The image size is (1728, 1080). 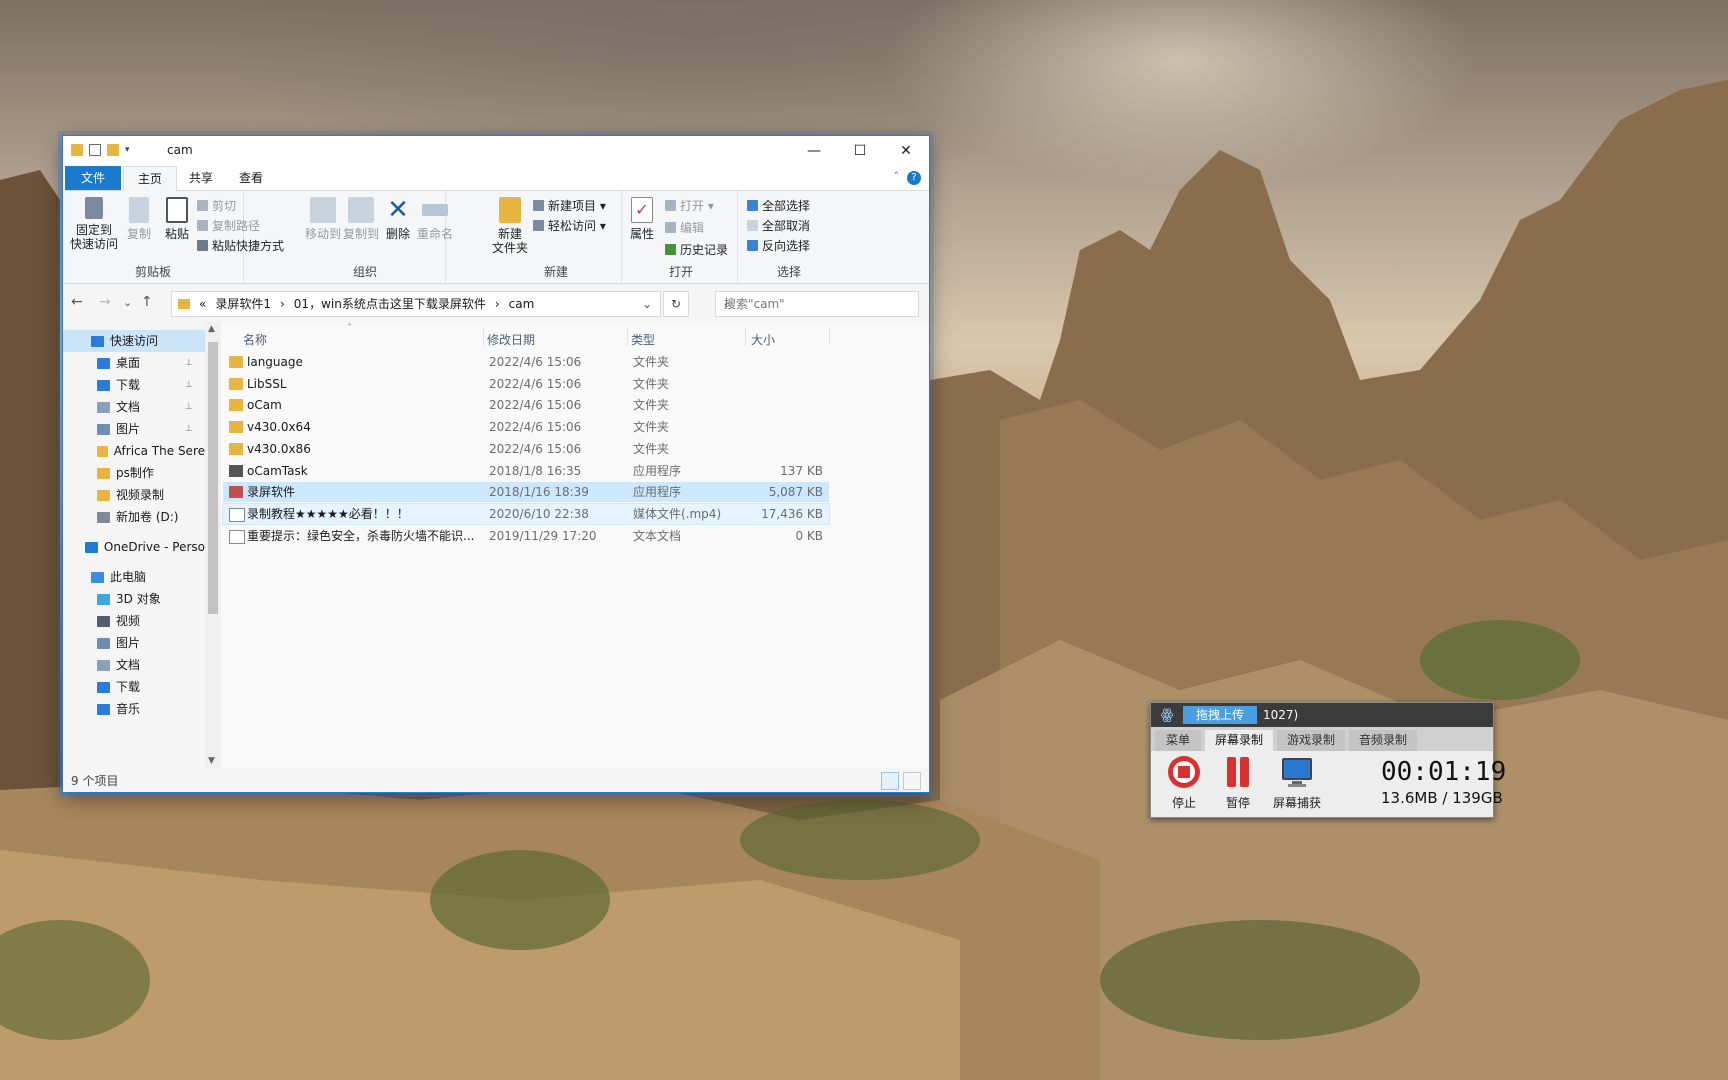 What do you see at coordinates (77, 302) in the screenshot?
I see `back-button: ←` at bounding box center [77, 302].